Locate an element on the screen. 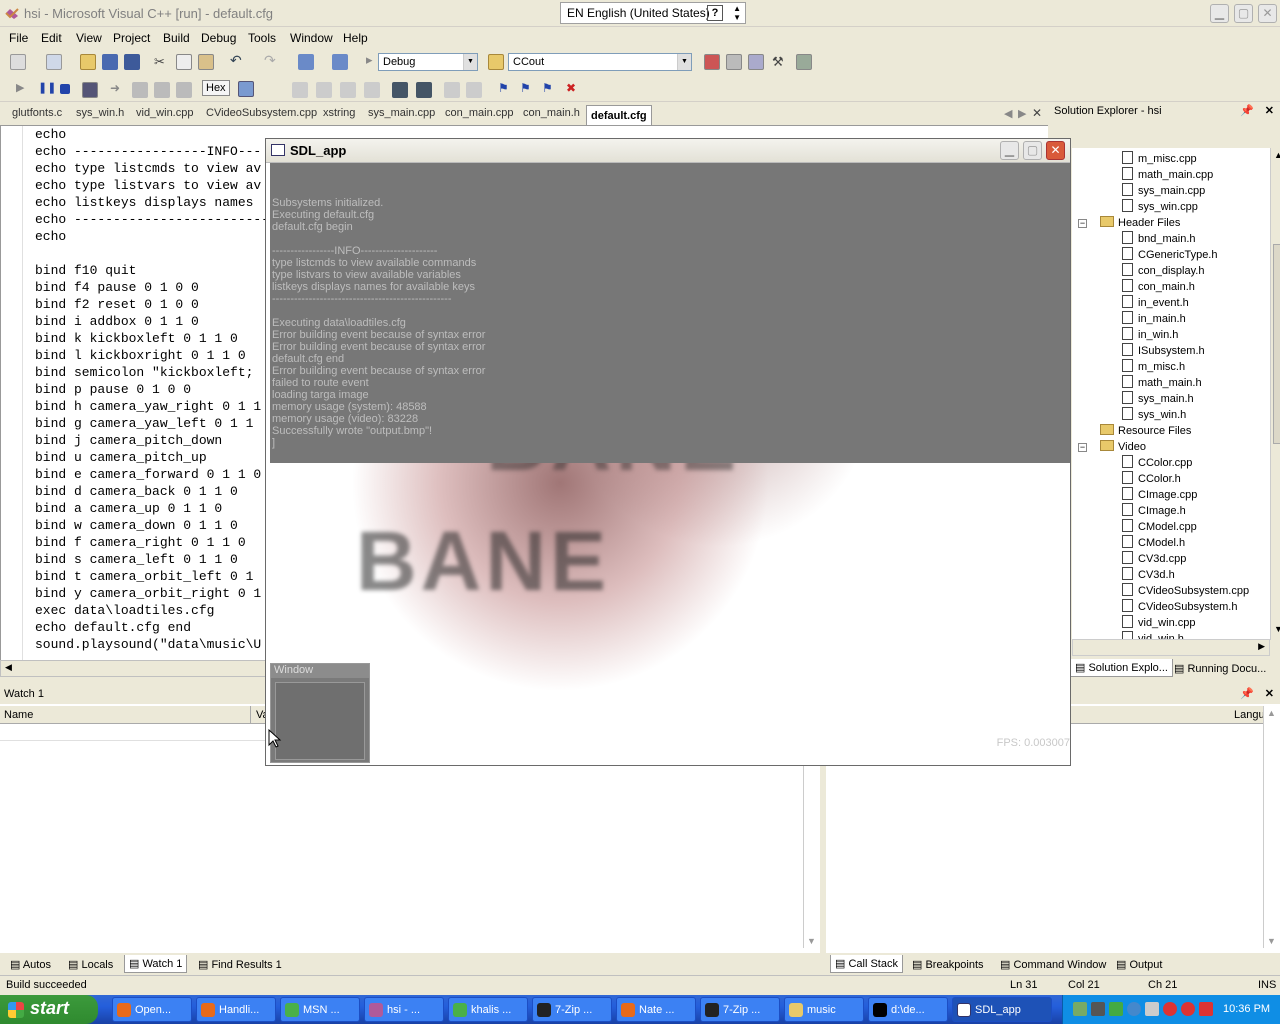  uncomment-icon is located at coordinates (324, 90).